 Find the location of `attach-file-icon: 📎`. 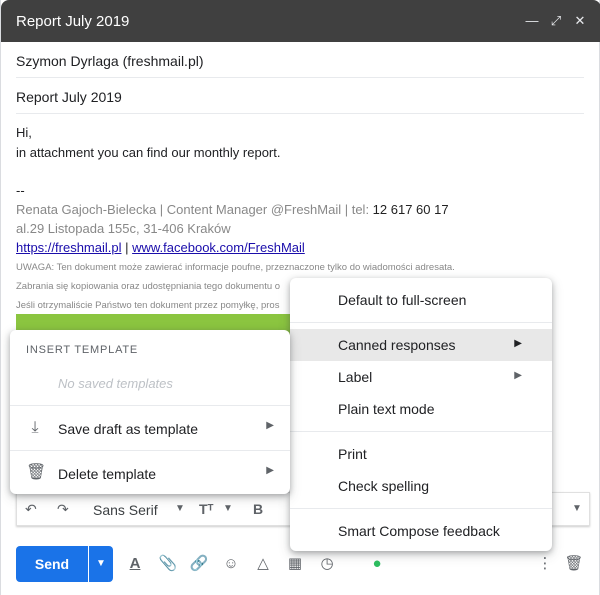

attach-file-icon: 📎 is located at coordinates (168, 564).